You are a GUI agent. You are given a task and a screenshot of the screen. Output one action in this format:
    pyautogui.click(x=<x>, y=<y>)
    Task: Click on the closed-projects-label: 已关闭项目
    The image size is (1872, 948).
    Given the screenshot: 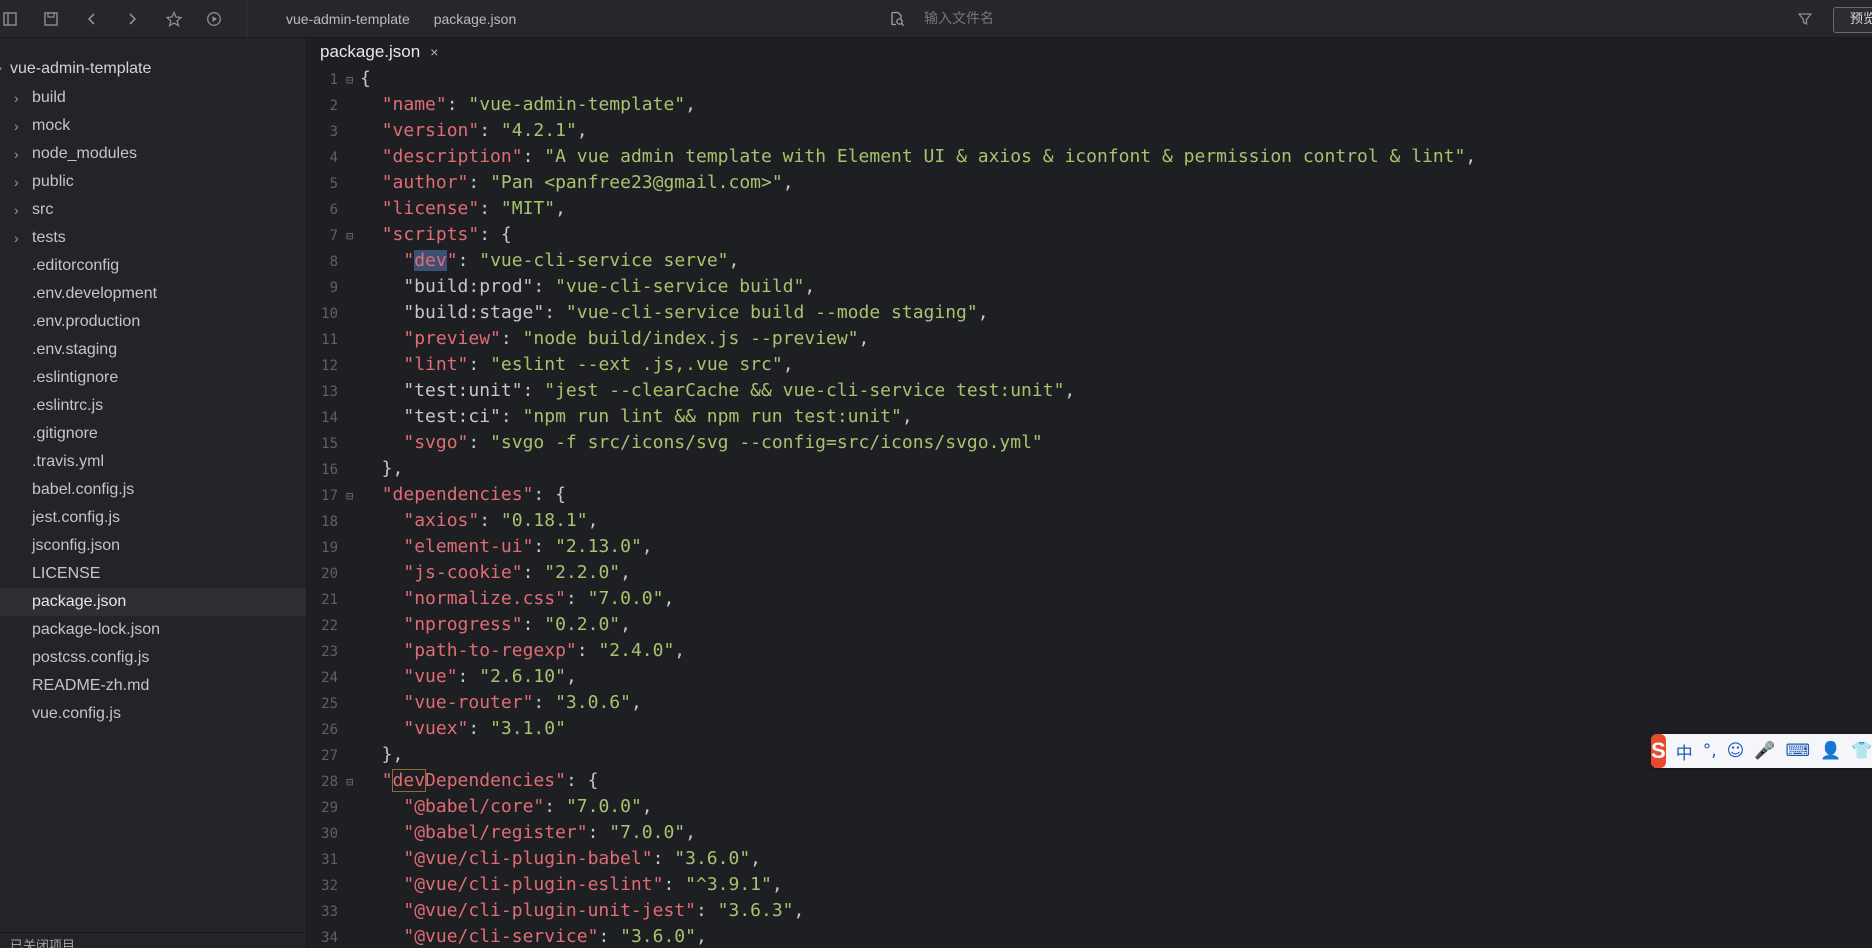 What is the action you would take?
    pyautogui.click(x=153, y=940)
    